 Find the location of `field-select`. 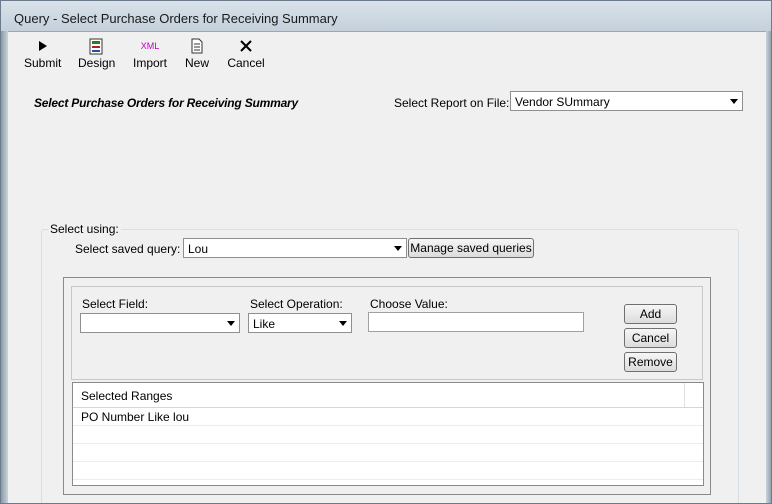

field-select is located at coordinates (160, 323).